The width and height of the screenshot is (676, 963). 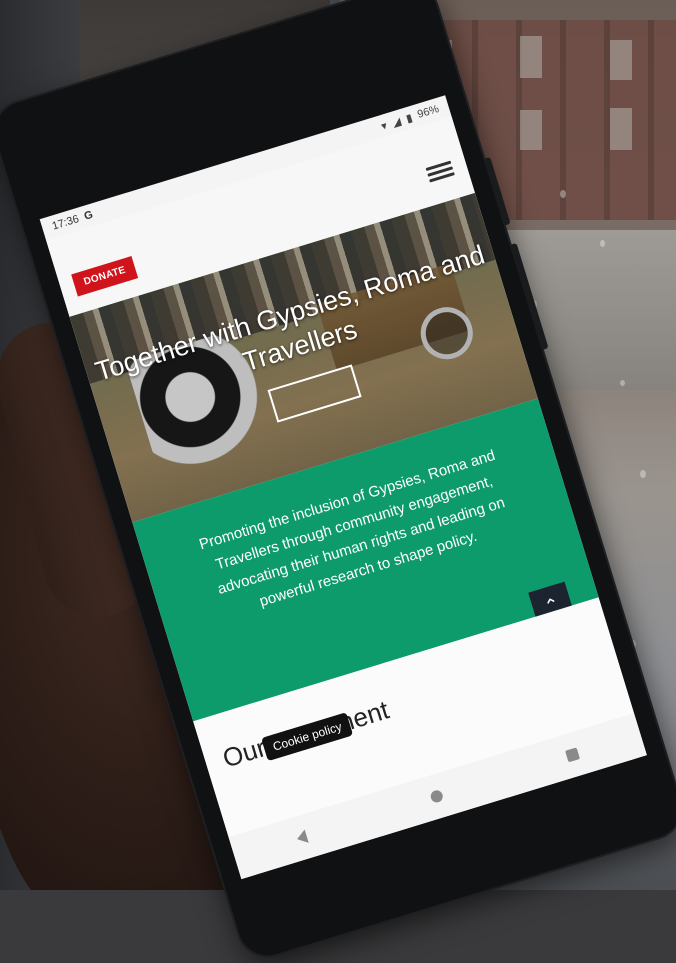 What do you see at coordinates (88, 215) in the screenshot?
I see `google-icon: G` at bounding box center [88, 215].